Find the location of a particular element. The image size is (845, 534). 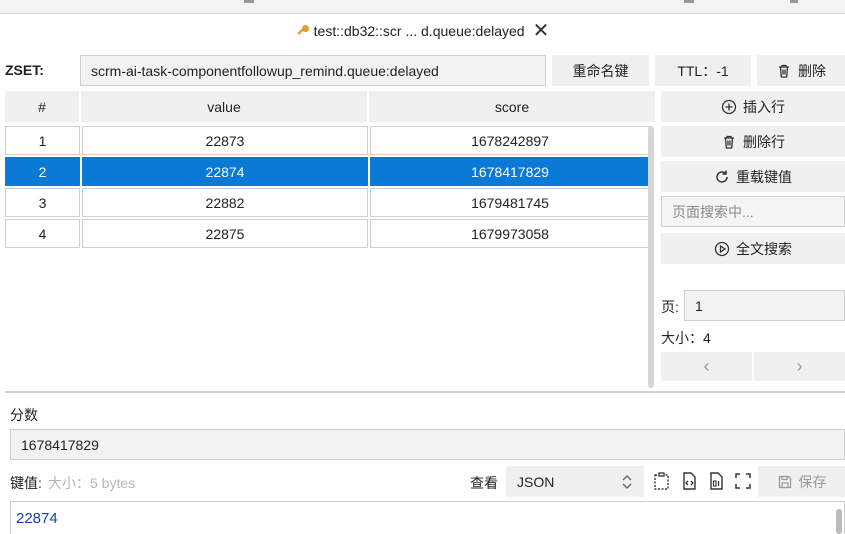

save-button: 保存 is located at coordinates (801, 481).